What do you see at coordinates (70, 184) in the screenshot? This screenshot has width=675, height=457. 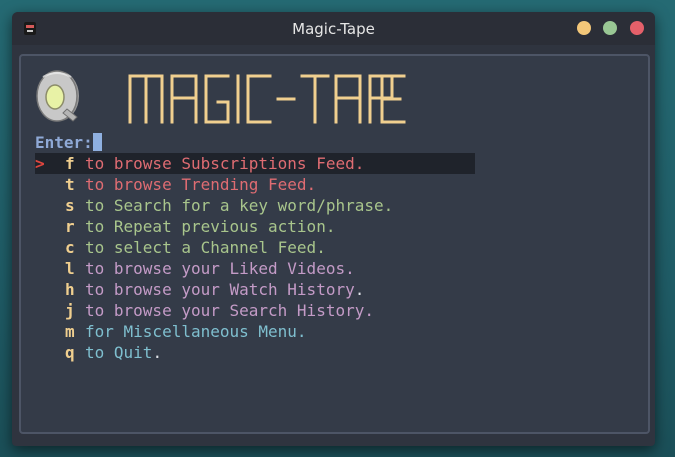 I see `menu-key: t` at bounding box center [70, 184].